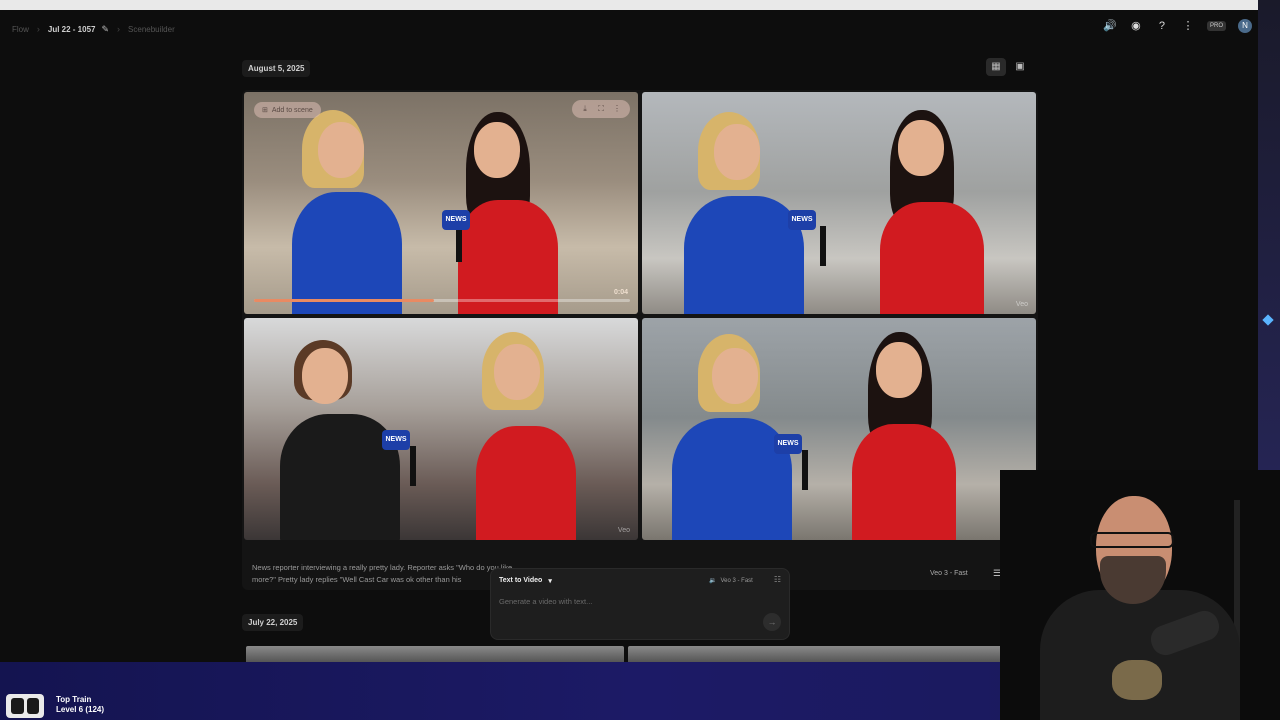 The height and width of the screenshot is (720, 1280). Describe the element at coordinates (1110, 26) in the screenshot. I see `volume-icon: 🔊` at that location.